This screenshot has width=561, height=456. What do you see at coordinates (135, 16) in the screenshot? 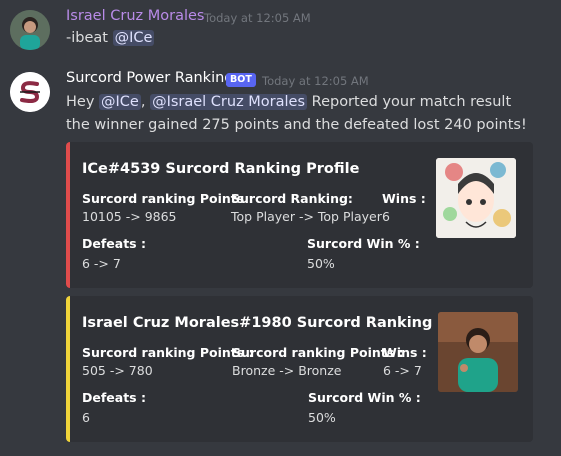
I see `username: Israel Cruz Morales` at bounding box center [135, 16].